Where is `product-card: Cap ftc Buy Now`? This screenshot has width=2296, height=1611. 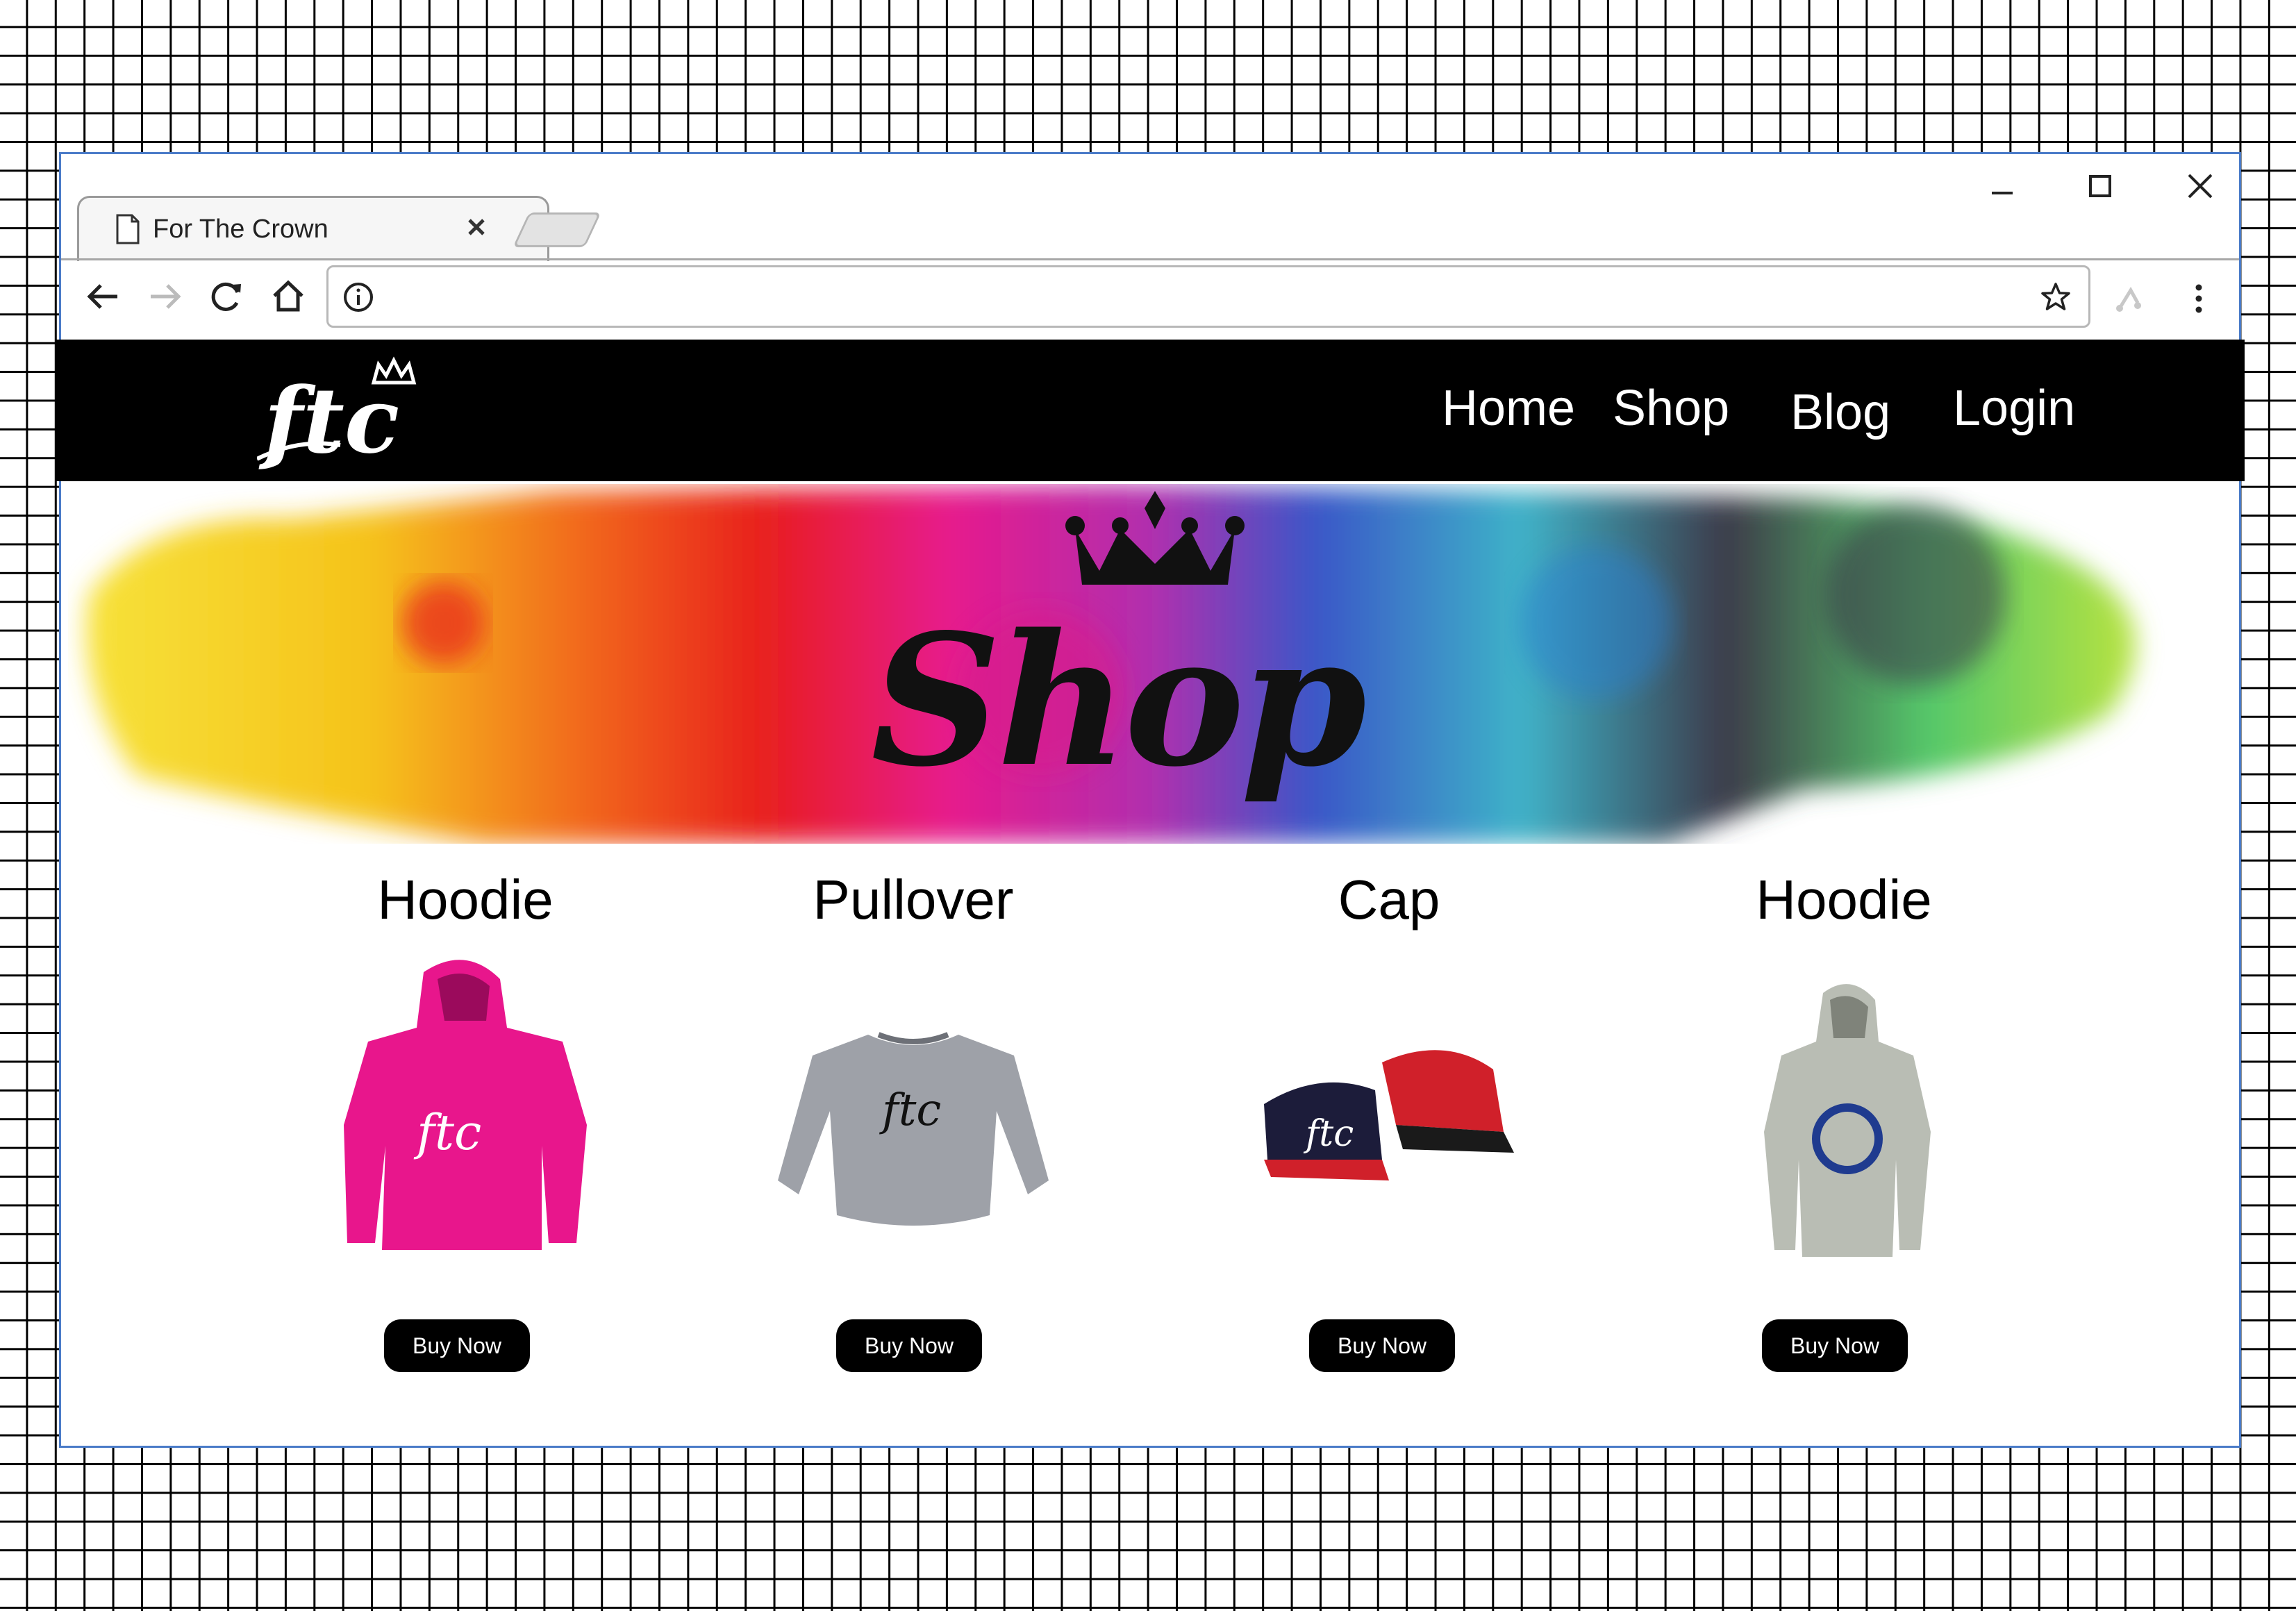
product-card: Cap ftc Buy Now is located at coordinates (1389, 1125).